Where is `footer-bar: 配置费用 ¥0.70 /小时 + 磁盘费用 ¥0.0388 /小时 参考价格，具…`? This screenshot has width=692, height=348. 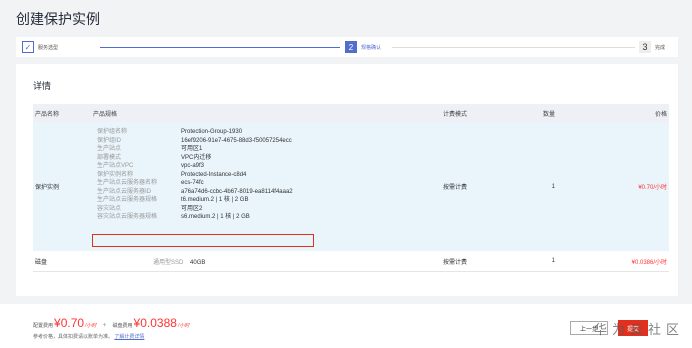
footer-bar: 配置费用 ¥0.70 /小时 + 磁盘费用 ¥0.0388 /小时 参考价格，具… is located at coordinates (346, 326).